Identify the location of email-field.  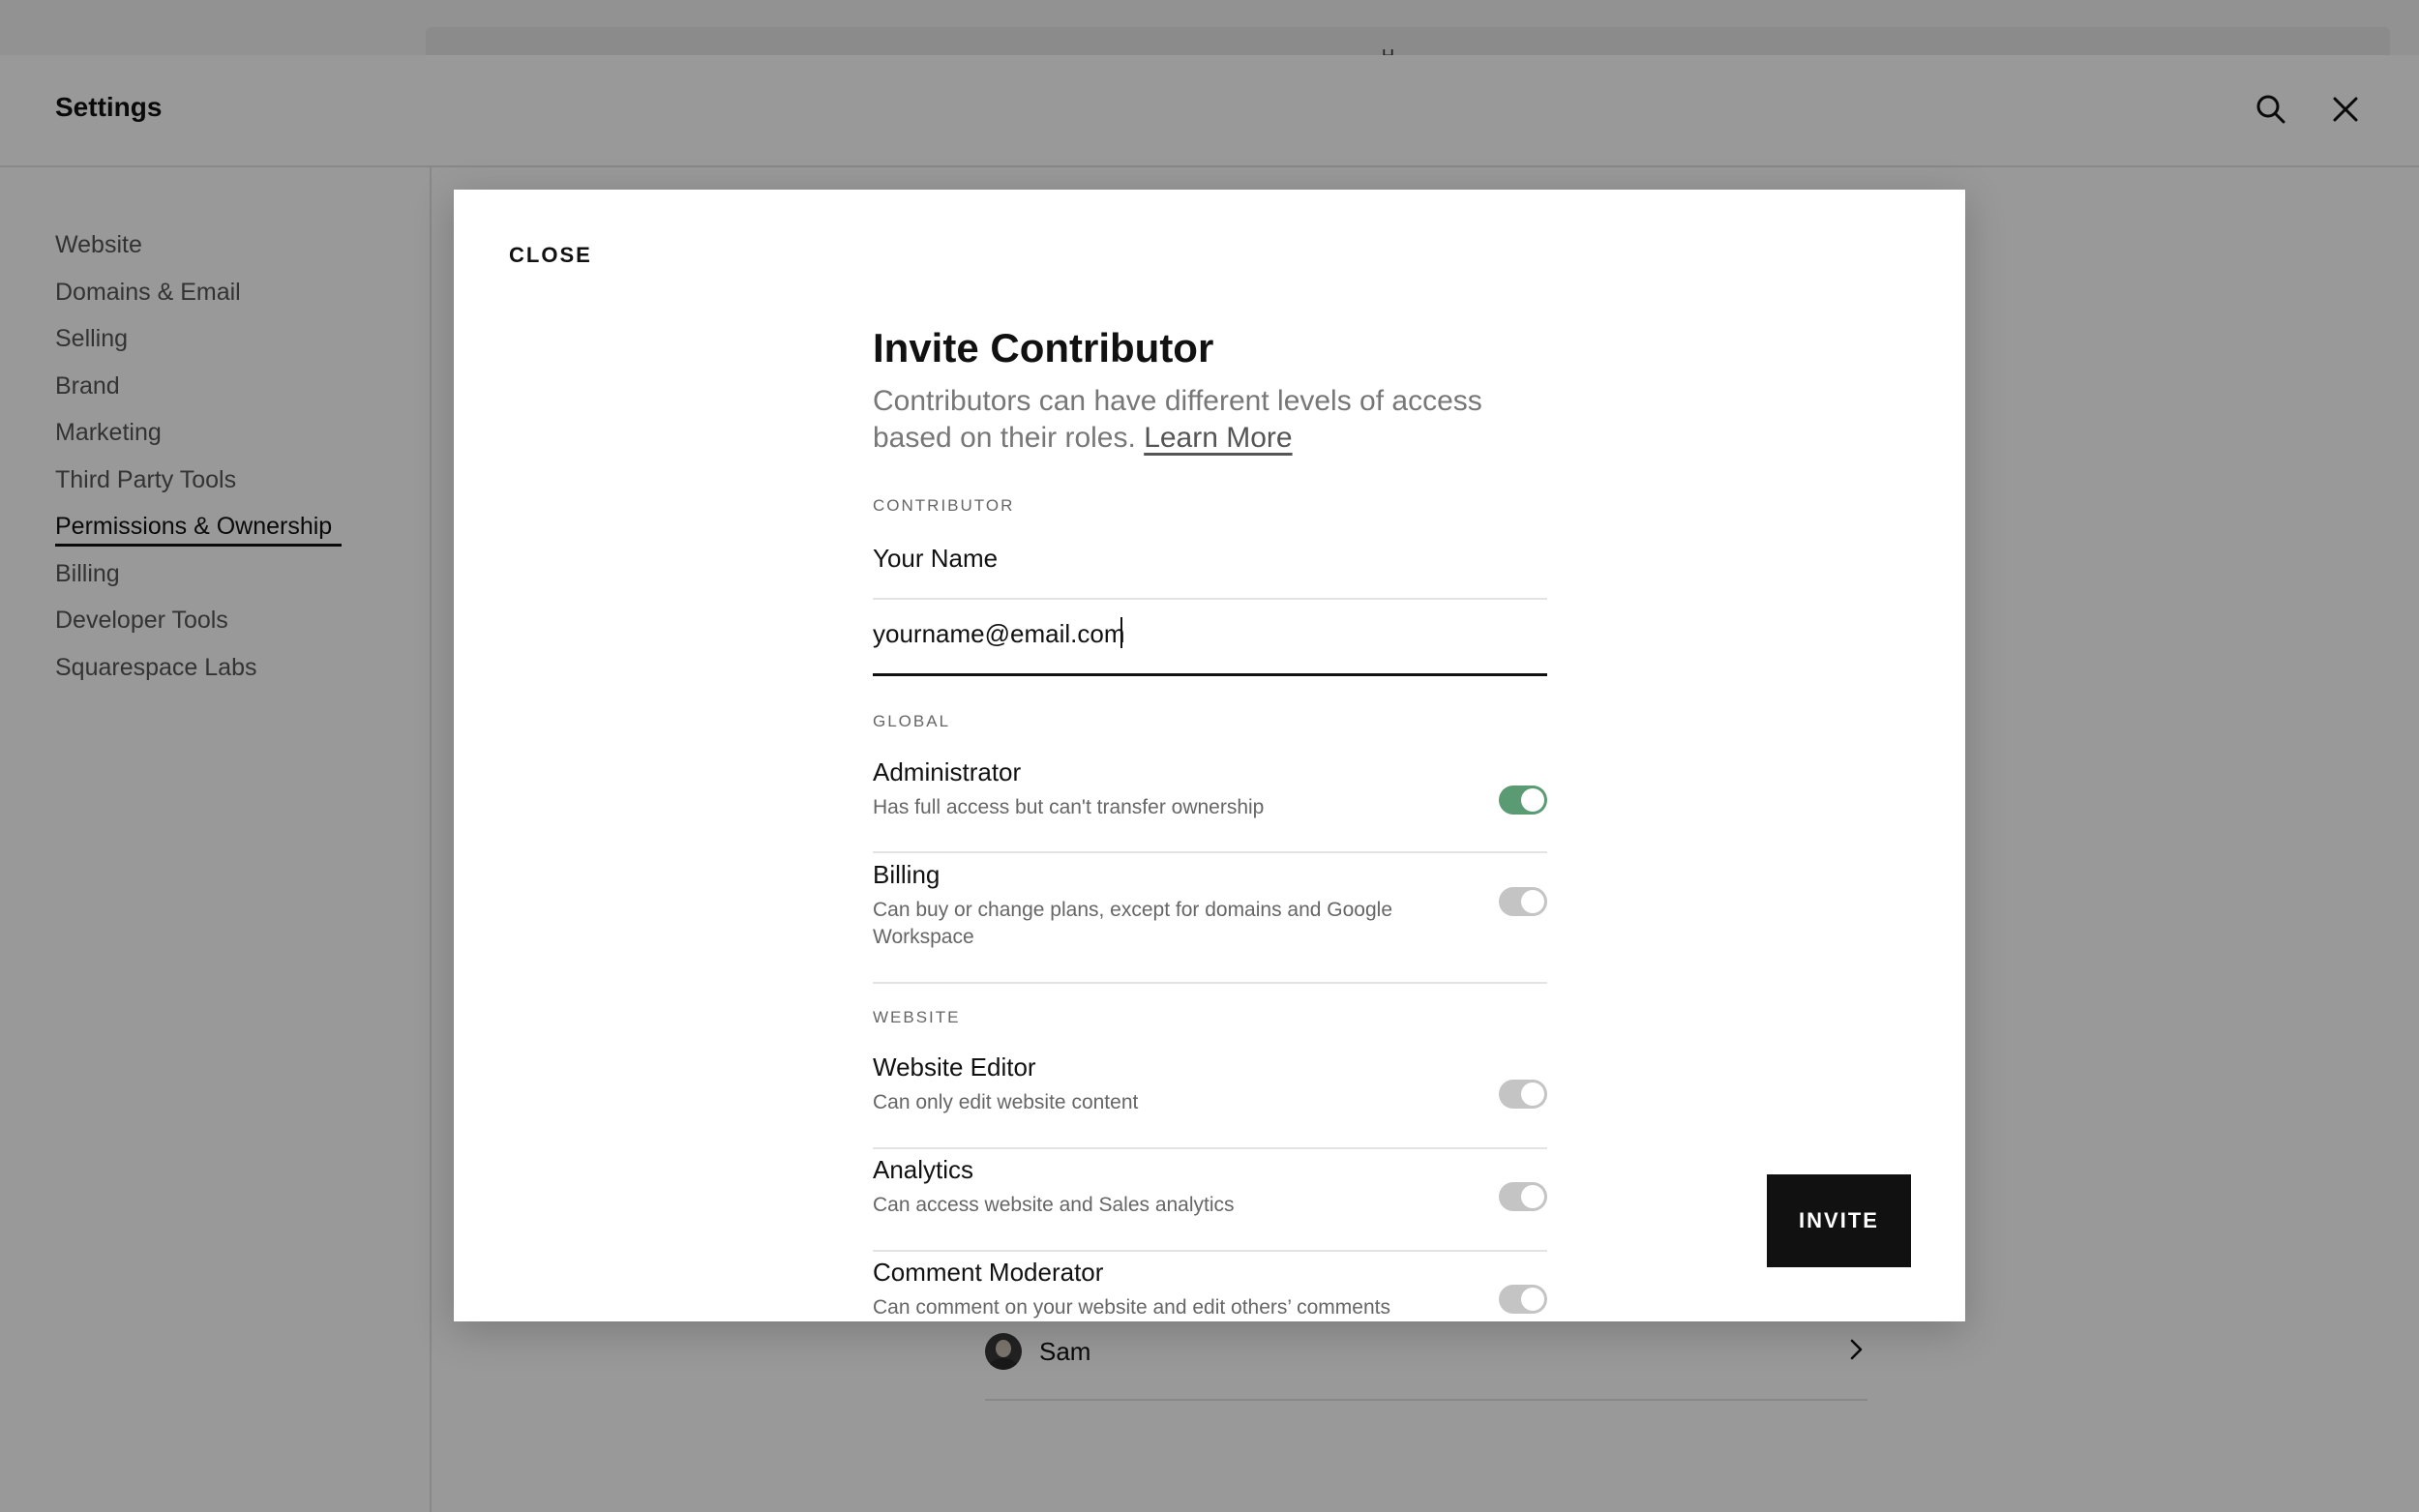
(1210, 638).